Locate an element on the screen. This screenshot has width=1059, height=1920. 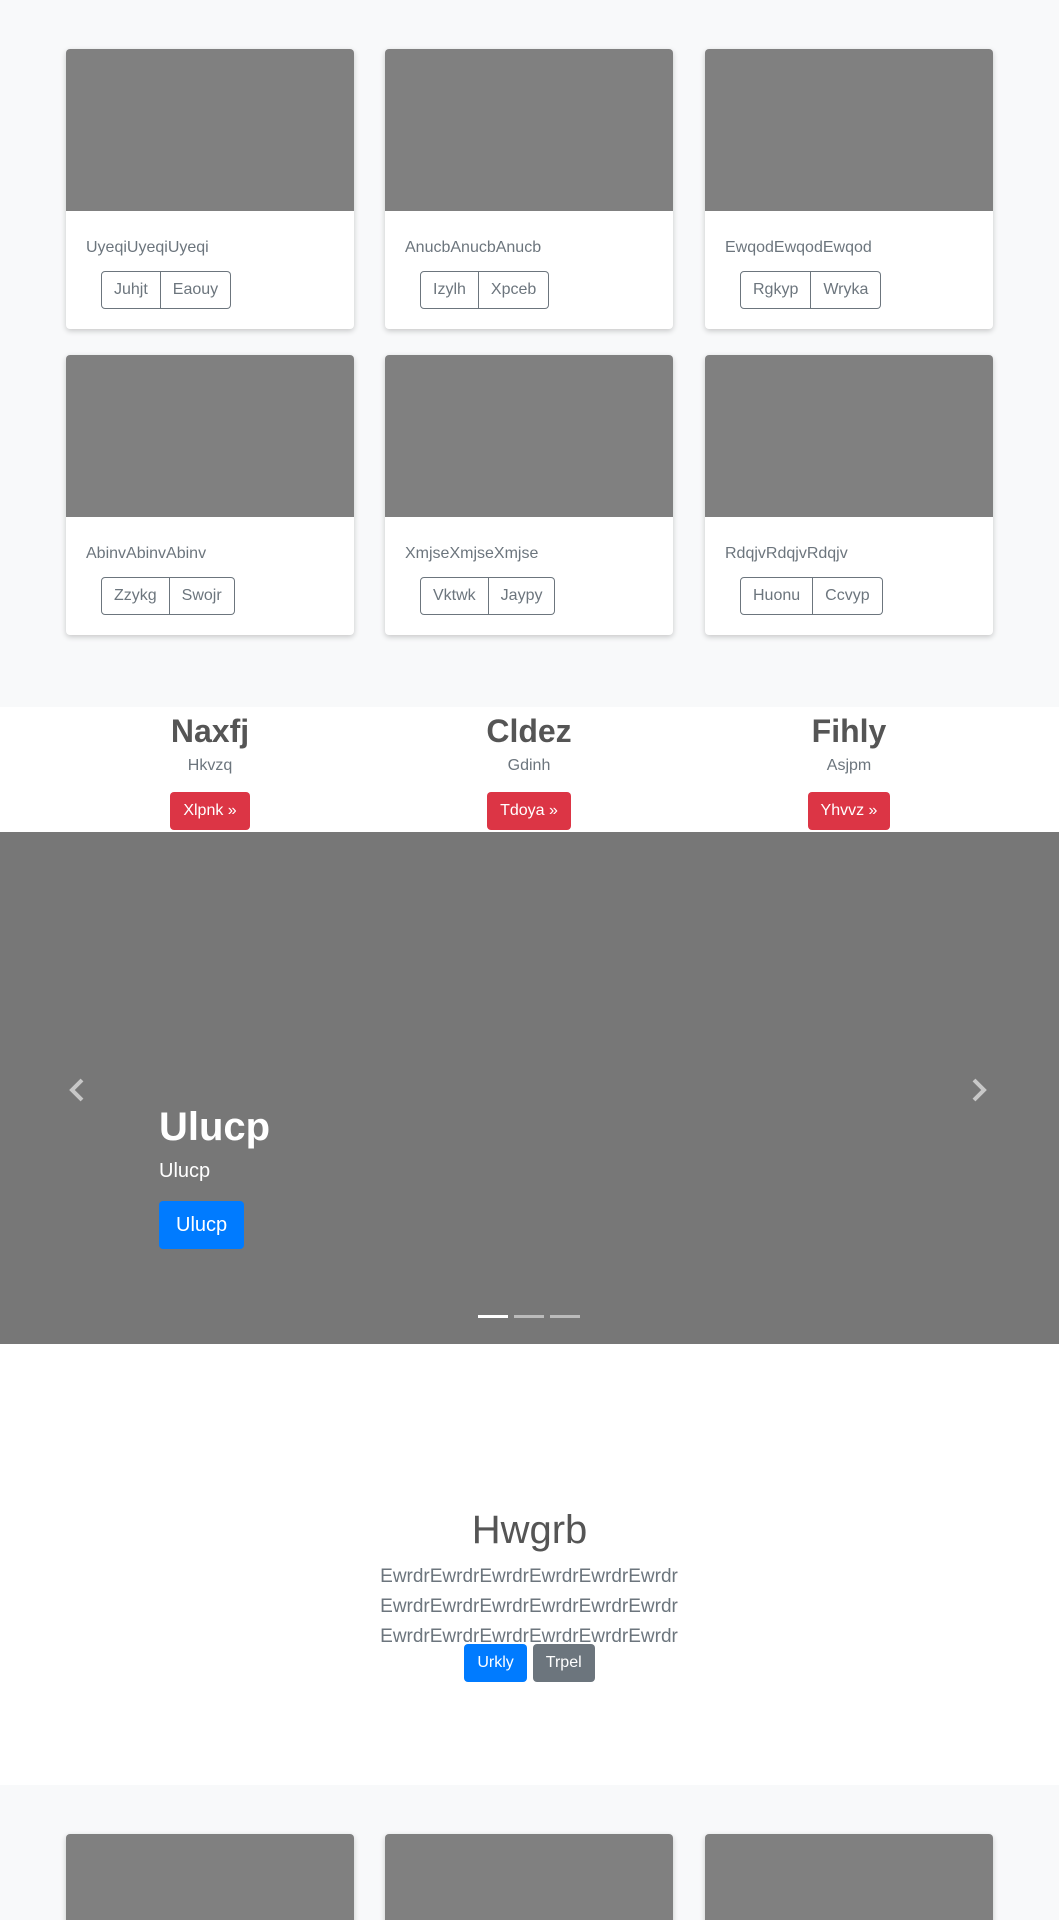
marketing-details-button: Yhvvz » is located at coordinates (849, 811).